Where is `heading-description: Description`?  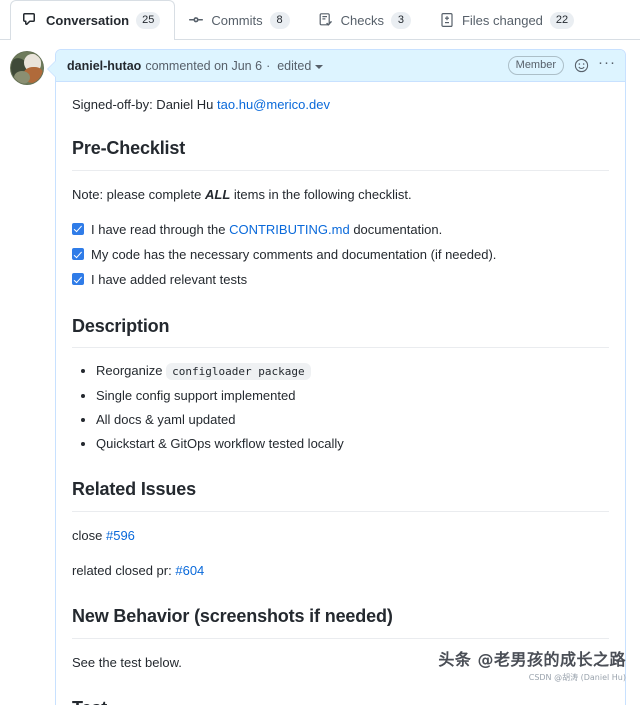
heading-description: Description is located at coordinates (340, 331).